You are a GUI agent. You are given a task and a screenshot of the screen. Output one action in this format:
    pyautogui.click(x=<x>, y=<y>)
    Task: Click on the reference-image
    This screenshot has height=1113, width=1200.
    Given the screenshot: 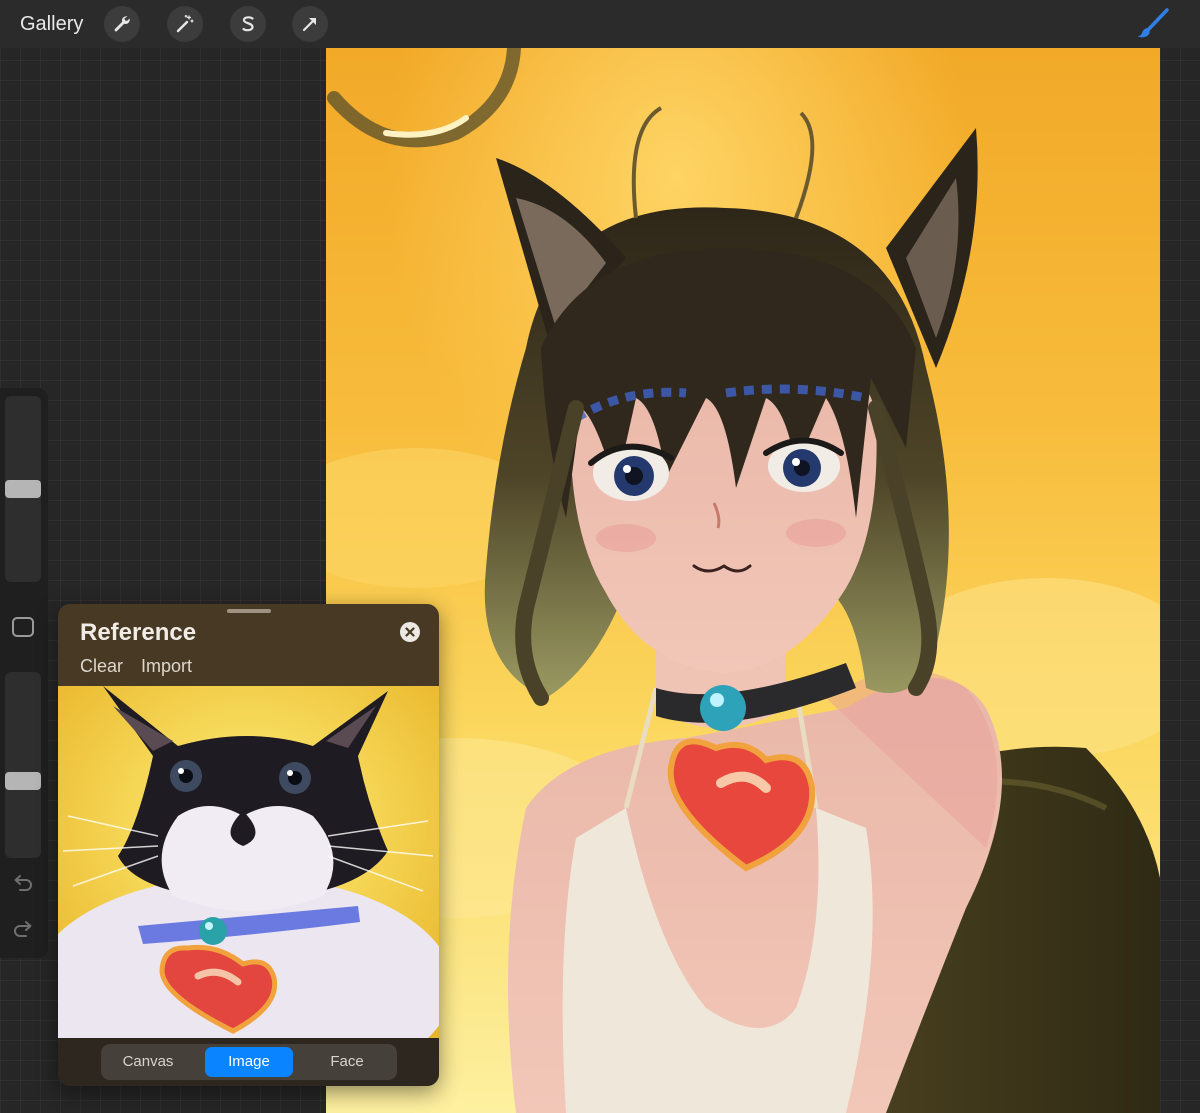 What is the action you would take?
    pyautogui.click(x=248, y=862)
    